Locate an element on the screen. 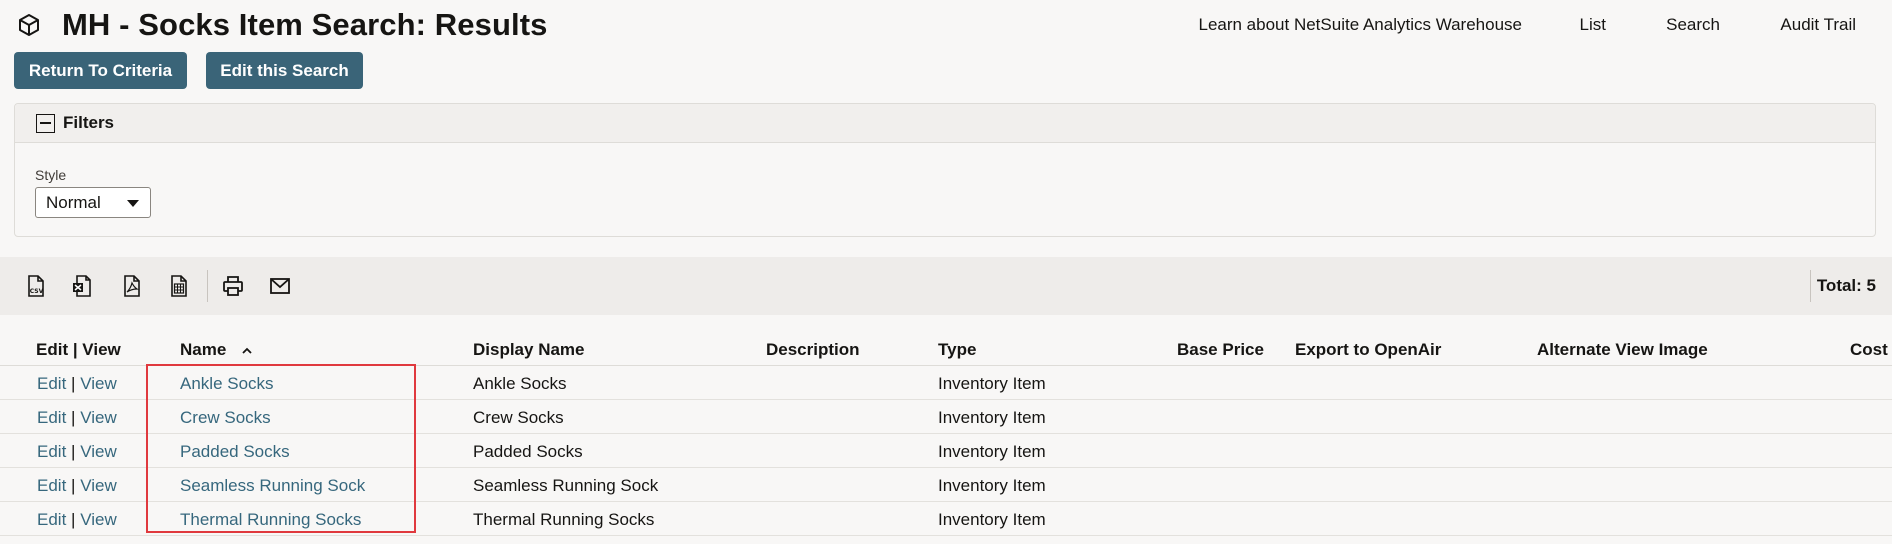 The height and width of the screenshot is (544, 1892). audit-trail-link: Audit Trail is located at coordinates (1818, 25).